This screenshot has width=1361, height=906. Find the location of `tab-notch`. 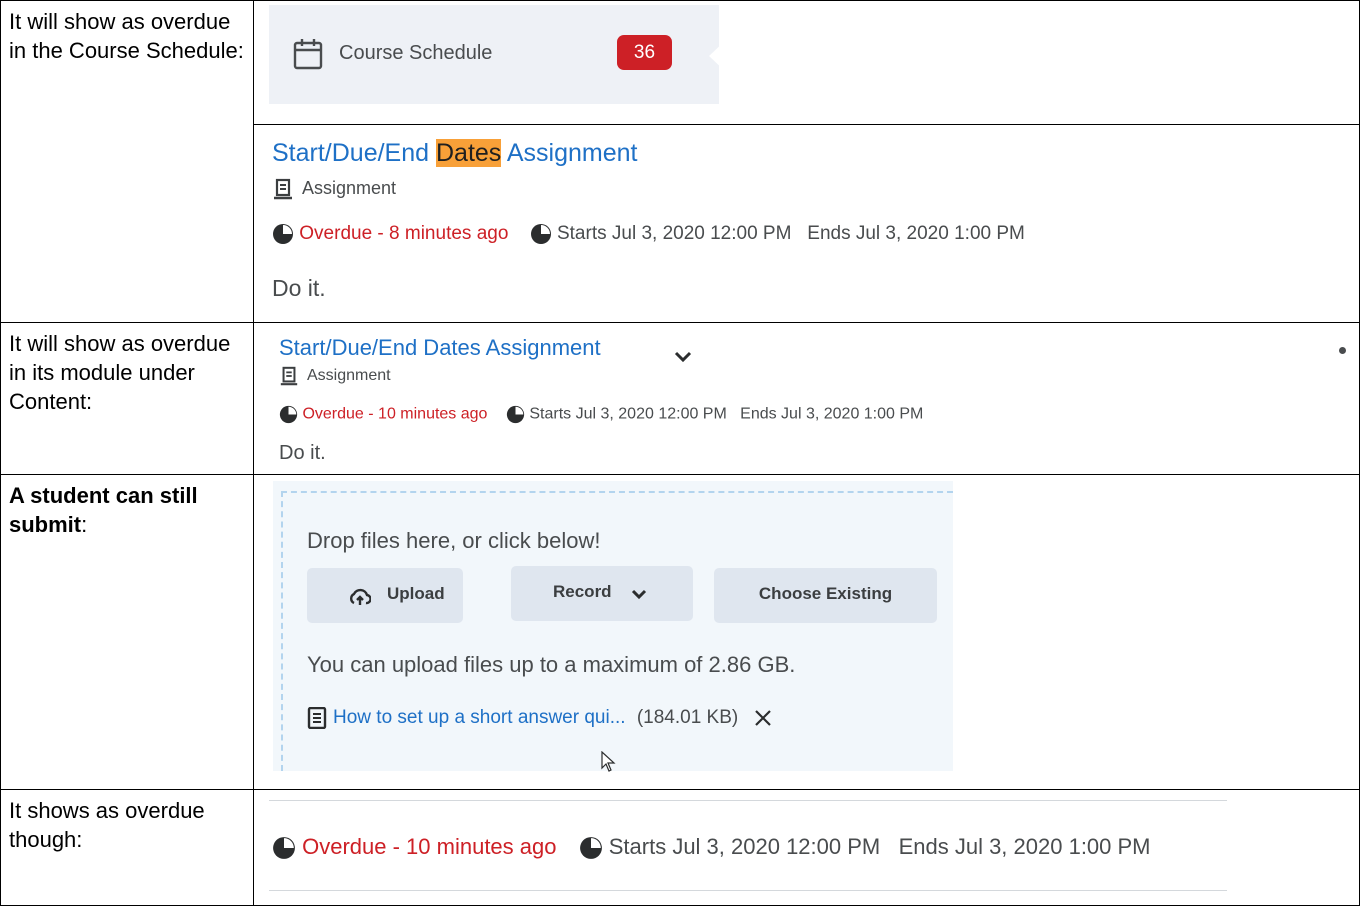

tab-notch is located at coordinates (718, 56).